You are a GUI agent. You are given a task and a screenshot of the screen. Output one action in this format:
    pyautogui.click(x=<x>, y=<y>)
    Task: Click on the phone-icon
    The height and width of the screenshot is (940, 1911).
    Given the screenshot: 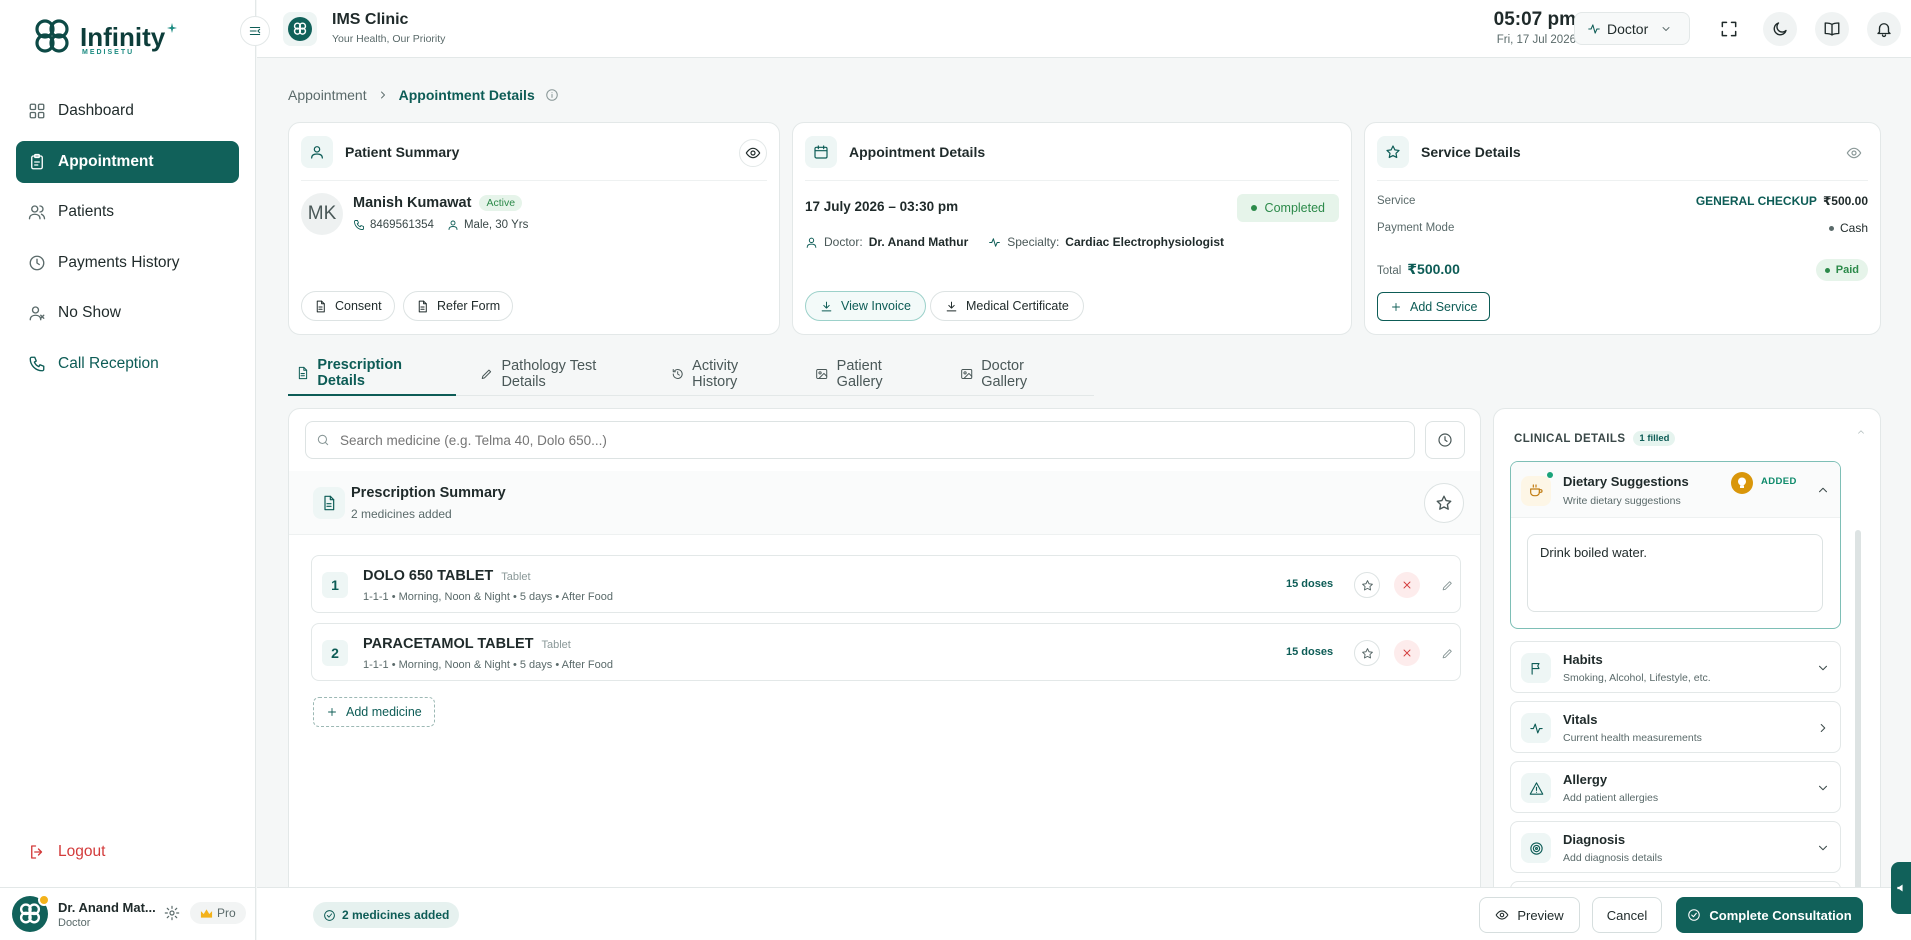 What is the action you would take?
    pyautogui.click(x=37, y=363)
    